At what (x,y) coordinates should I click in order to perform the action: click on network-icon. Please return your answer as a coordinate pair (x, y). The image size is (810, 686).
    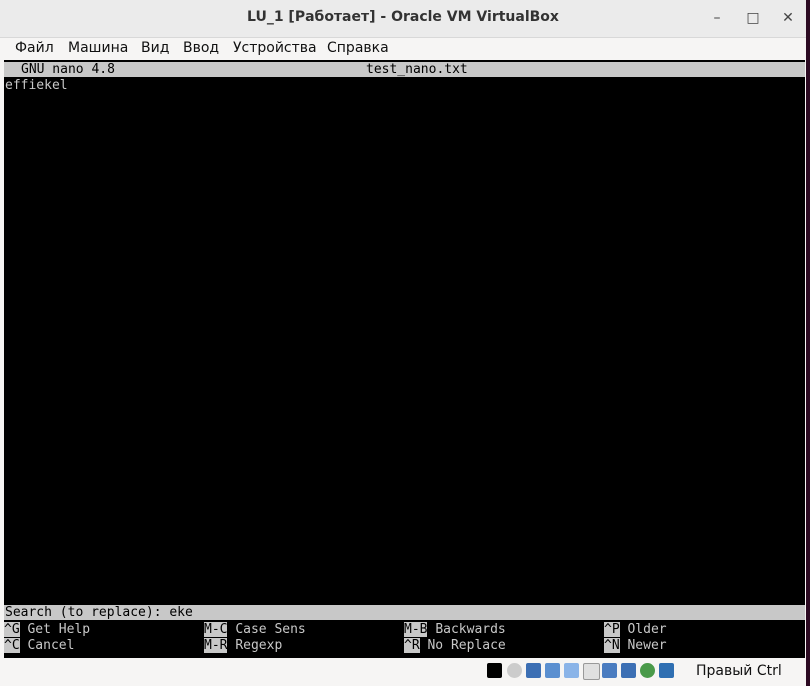
    Looking at the image, I should click on (552, 670).